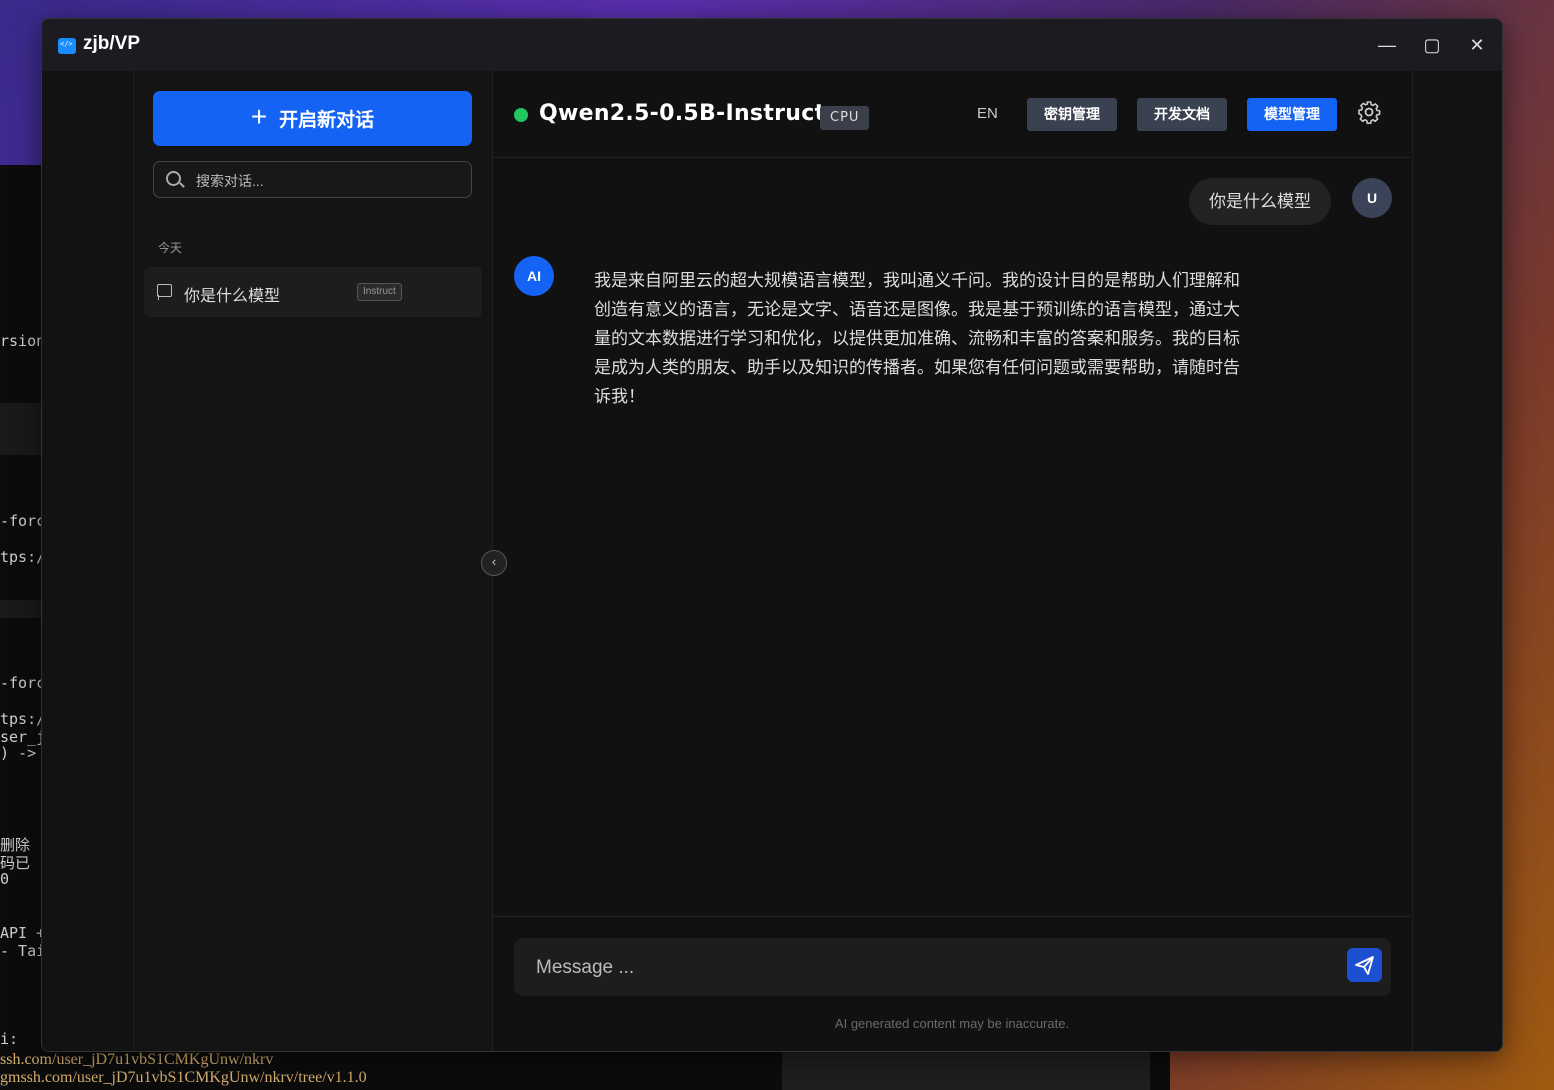 Image resolution: width=1554 pixels, height=1090 pixels. Describe the element at coordinates (1387, 45) in the screenshot. I see `minimize-button: —` at that location.